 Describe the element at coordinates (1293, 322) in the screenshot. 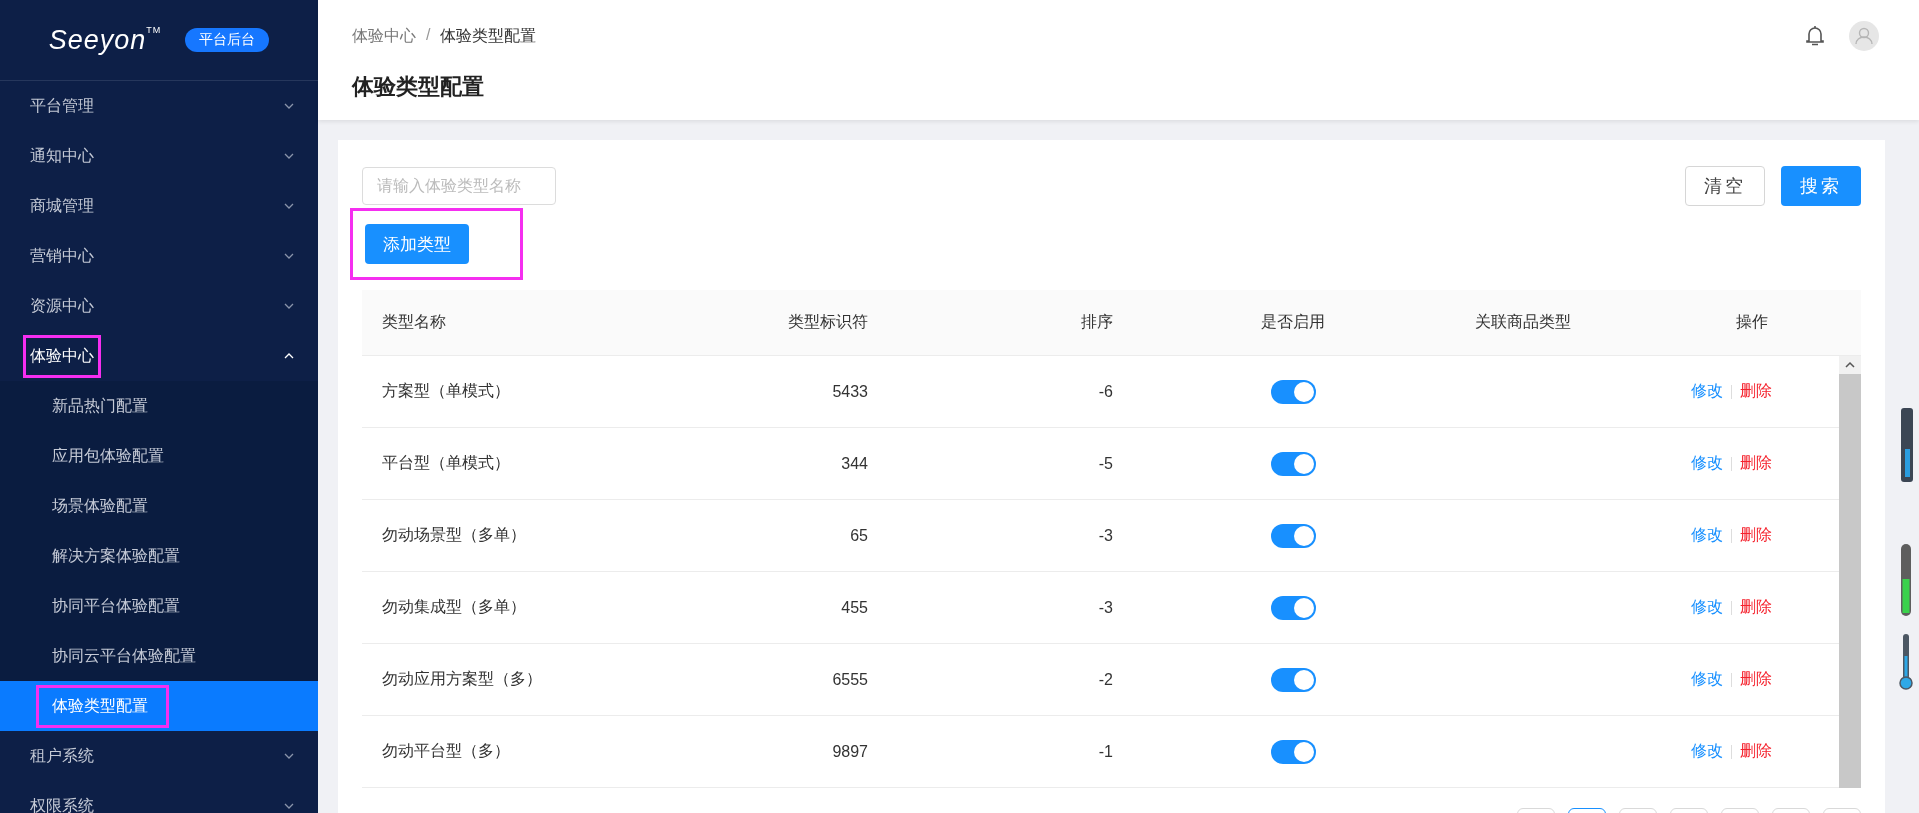

I see `column-header: 是否启用` at that location.